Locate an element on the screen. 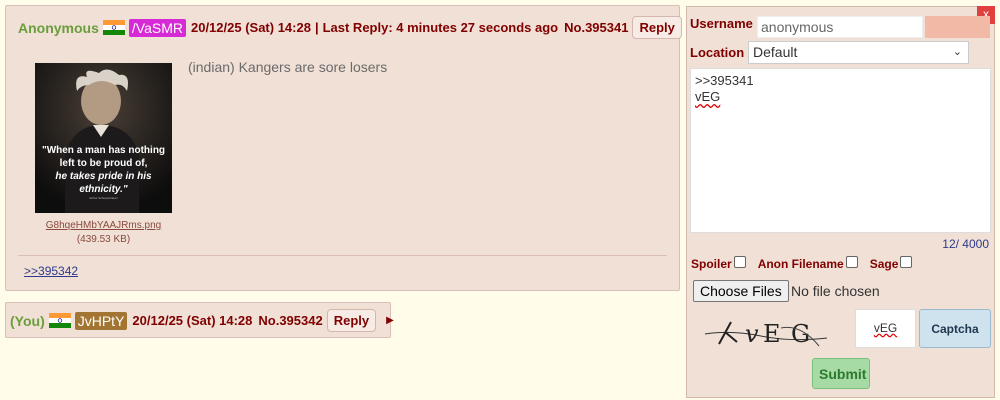 The height and width of the screenshot is (400, 1000). comment-line: vEG is located at coordinates (708, 96).